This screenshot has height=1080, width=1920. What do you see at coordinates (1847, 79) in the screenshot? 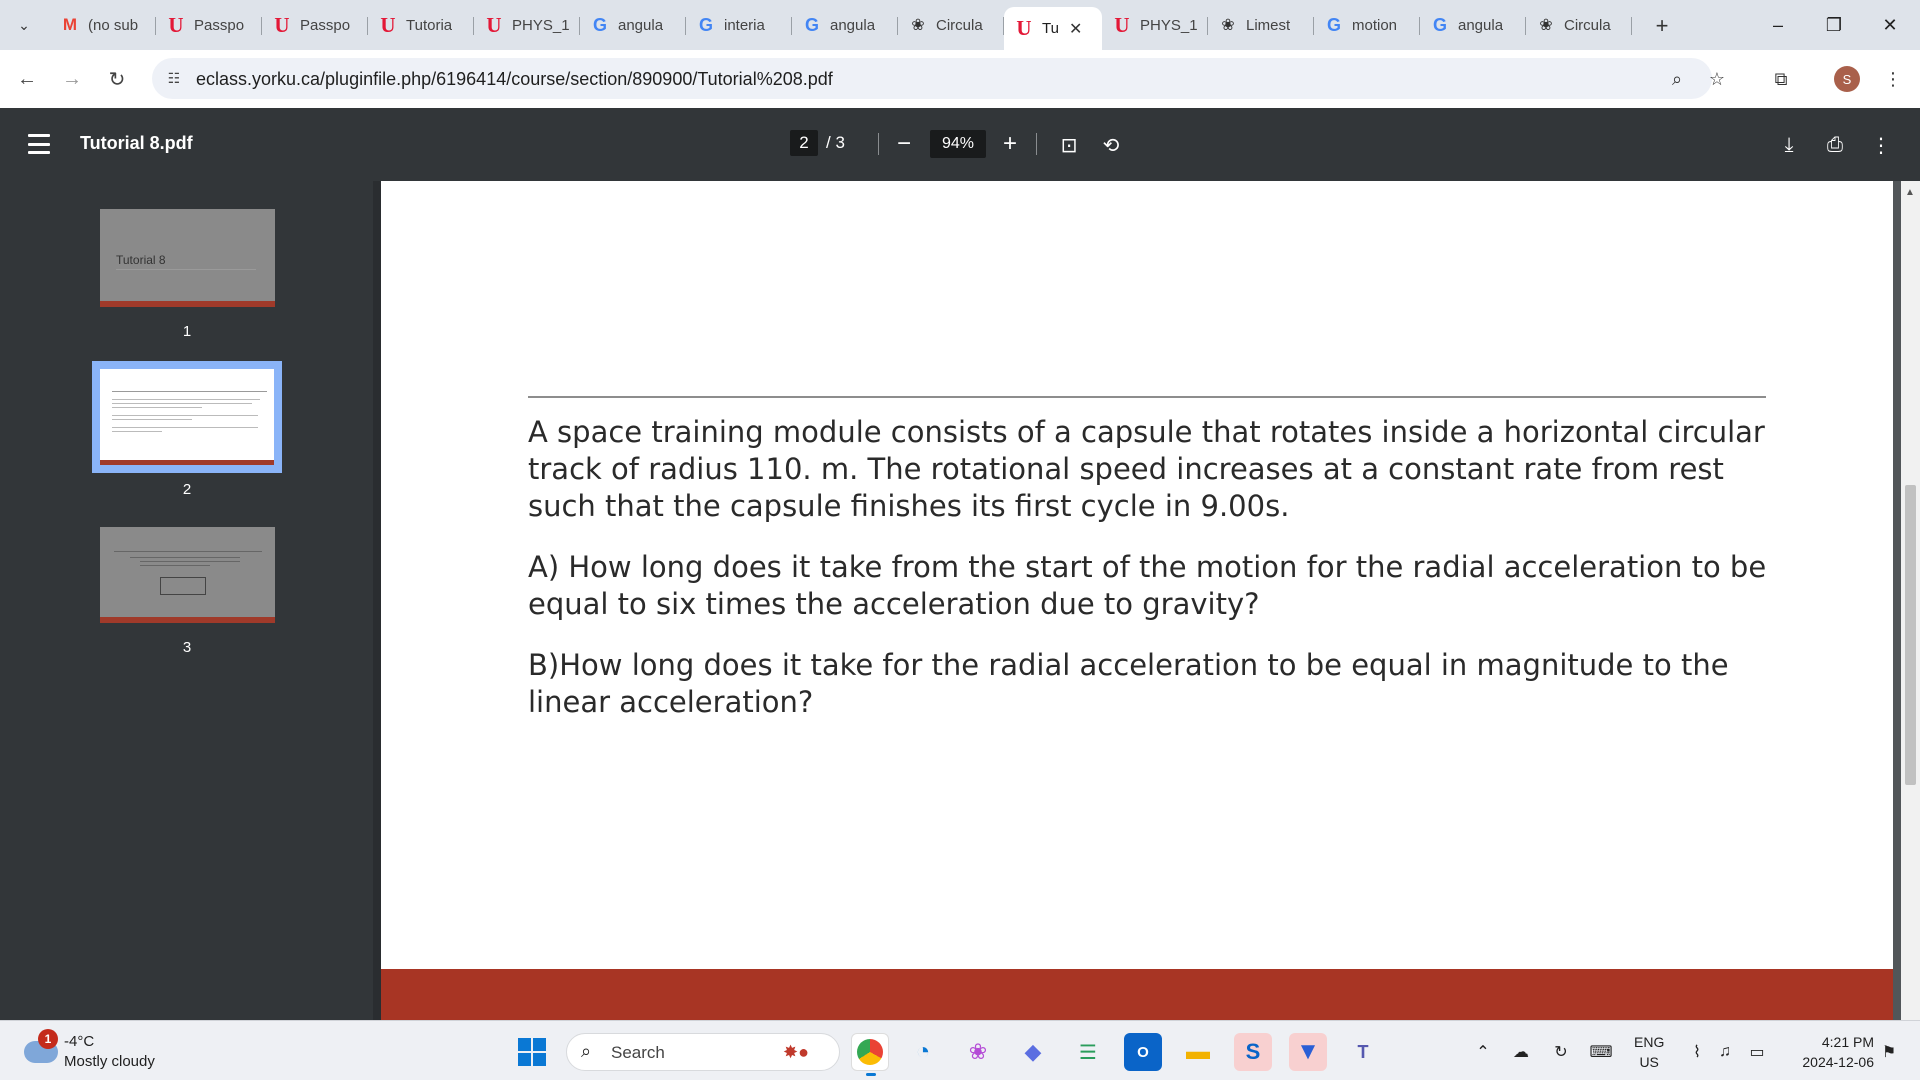
I see `profile-button: S` at bounding box center [1847, 79].